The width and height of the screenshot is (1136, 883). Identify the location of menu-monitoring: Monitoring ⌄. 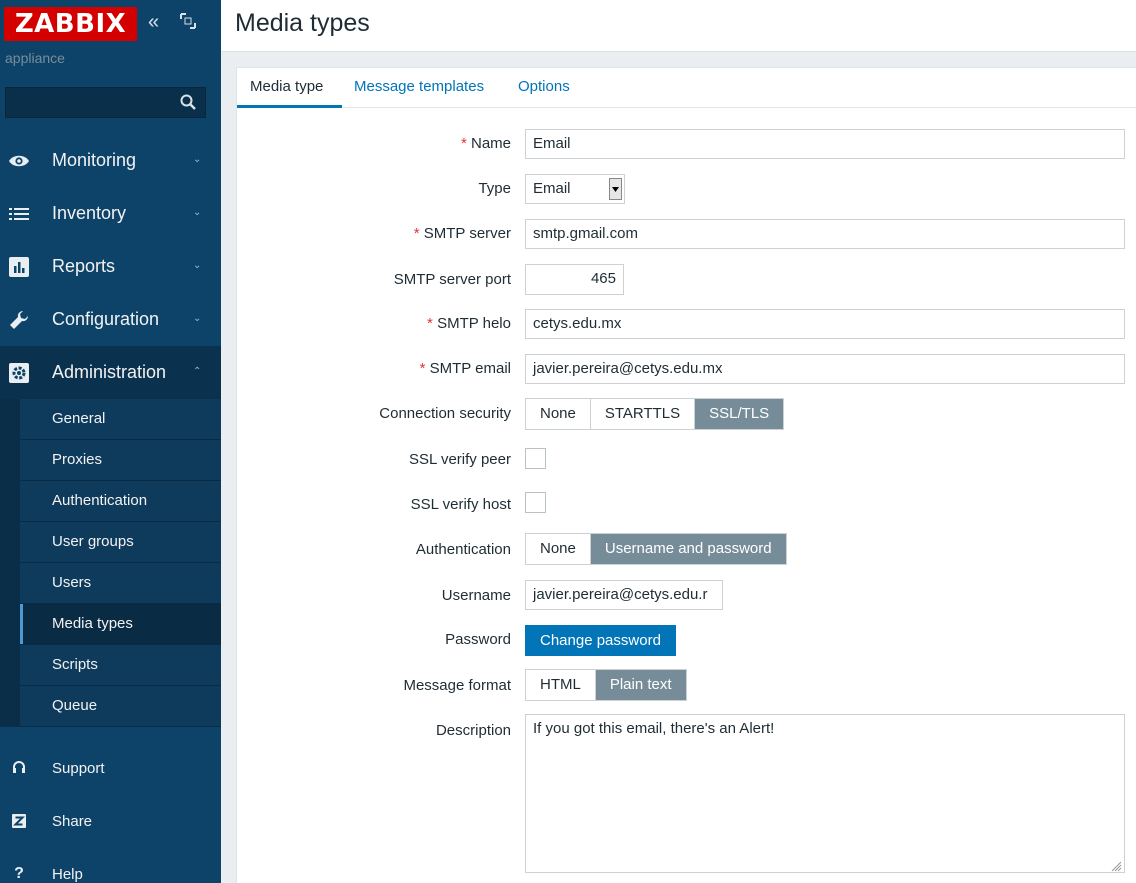
(110, 160).